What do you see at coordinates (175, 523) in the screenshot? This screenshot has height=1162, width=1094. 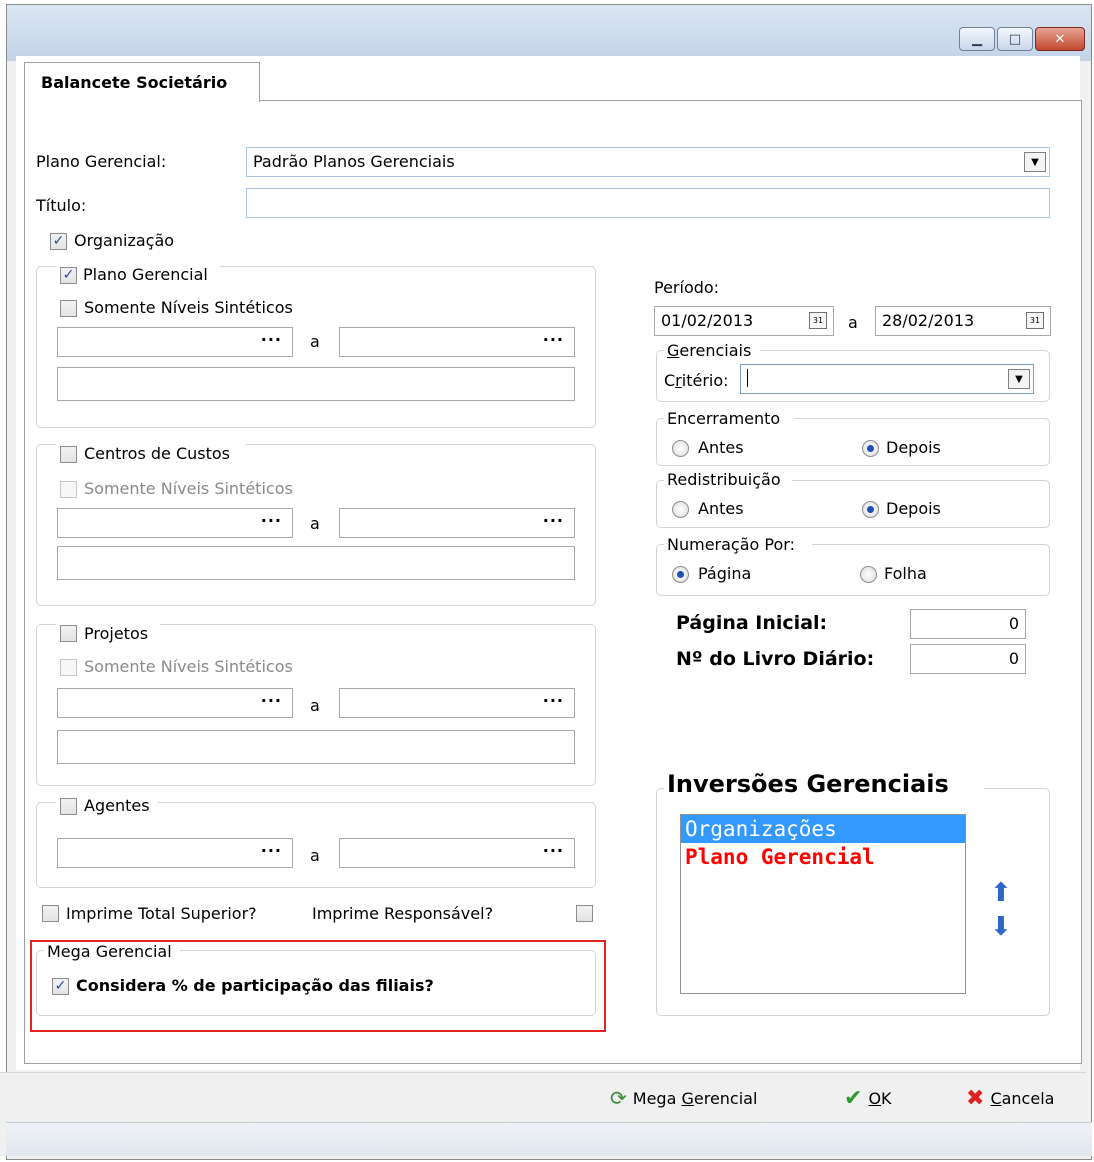 I see `centros-from-picker: ···` at bounding box center [175, 523].